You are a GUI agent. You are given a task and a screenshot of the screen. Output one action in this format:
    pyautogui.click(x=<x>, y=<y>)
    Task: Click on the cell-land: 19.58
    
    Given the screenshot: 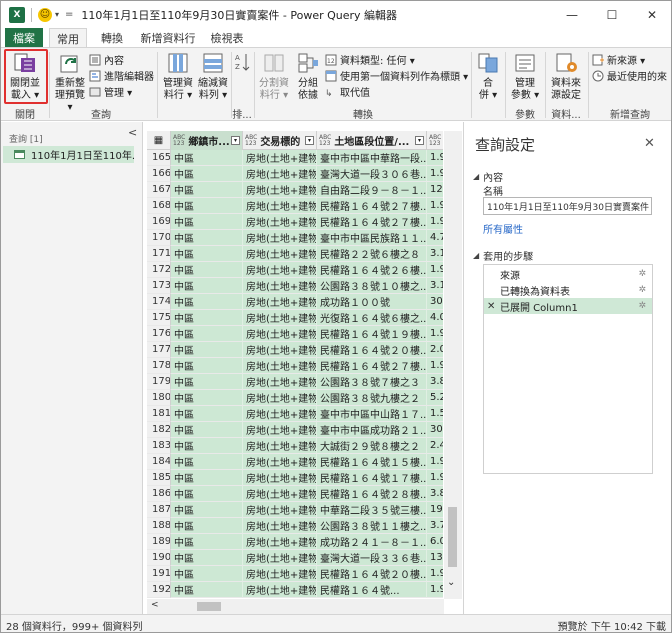 What is the action you would take?
    pyautogui.click(x=435, y=510)
    